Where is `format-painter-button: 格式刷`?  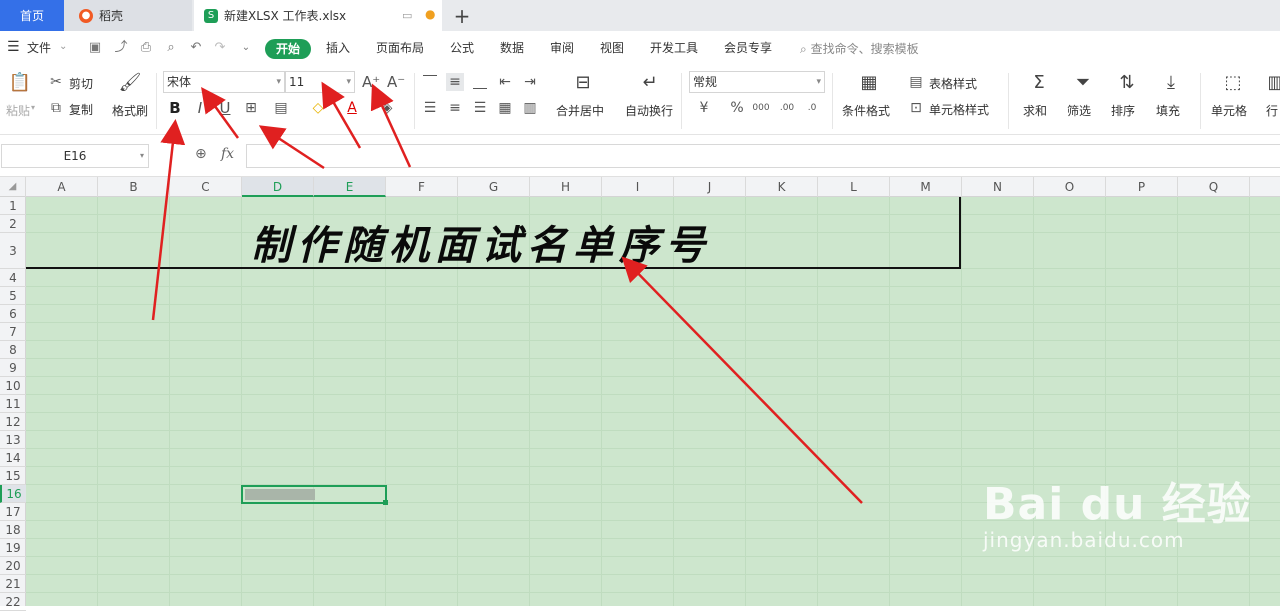
format-painter-button: 格式刷 is located at coordinates (130, 110).